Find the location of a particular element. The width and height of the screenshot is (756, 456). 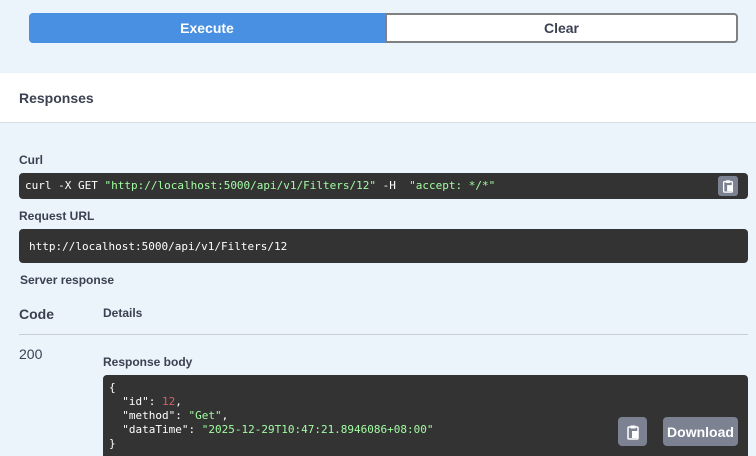

json-method-key: "method" is located at coordinates (149, 415).